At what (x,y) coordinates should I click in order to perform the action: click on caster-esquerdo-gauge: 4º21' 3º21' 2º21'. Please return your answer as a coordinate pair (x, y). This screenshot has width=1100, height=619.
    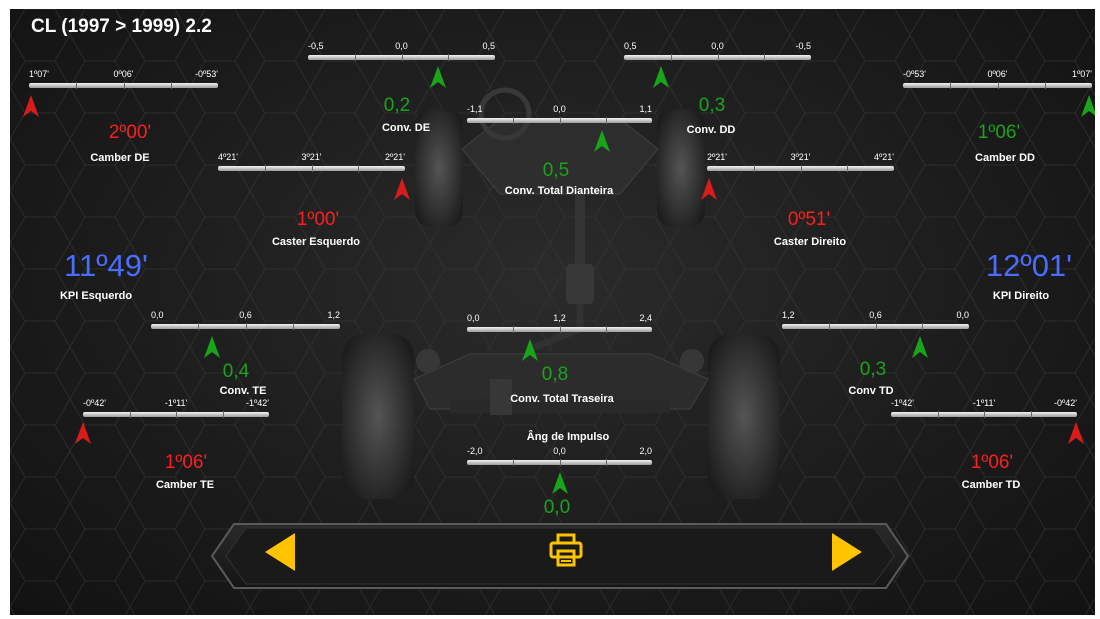
    Looking at the image, I should click on (311, 167).